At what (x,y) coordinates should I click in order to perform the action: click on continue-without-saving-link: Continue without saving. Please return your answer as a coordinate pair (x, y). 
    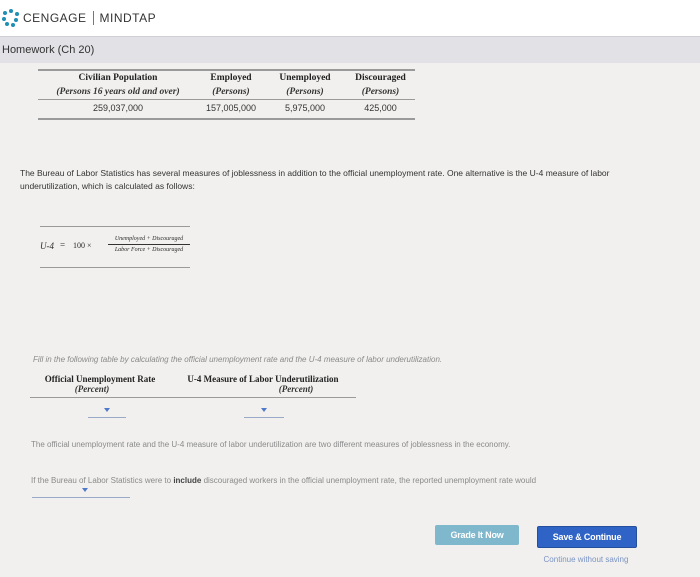
    Looking at the image, I should click on (586, 559).